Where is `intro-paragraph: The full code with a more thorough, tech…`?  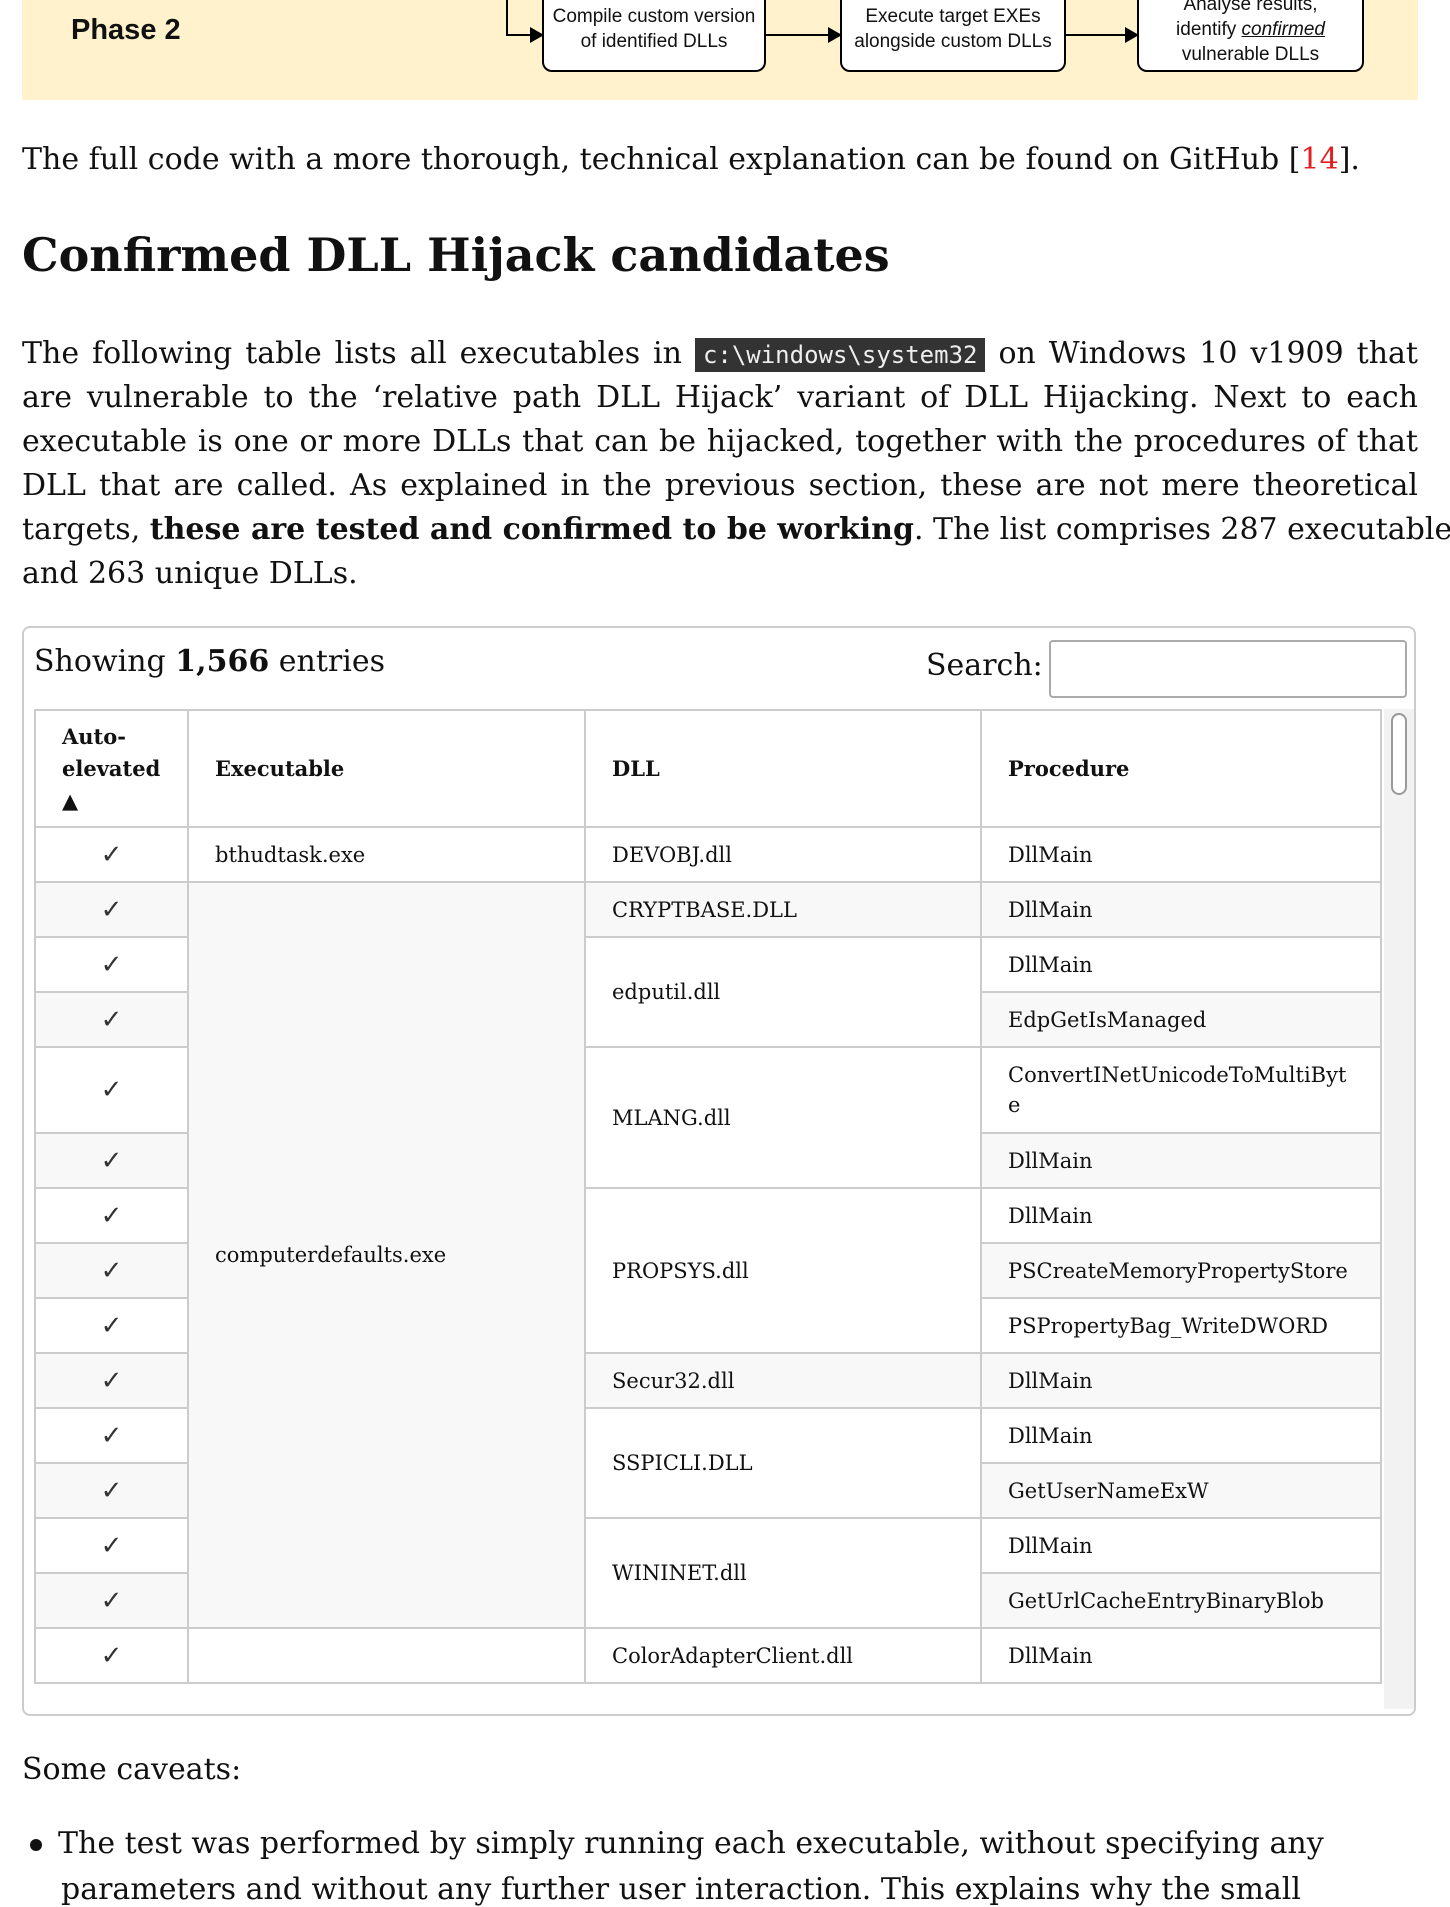
intro-paragraph: The full code with a more thorough, tech… is located at coordinates (720, 159).